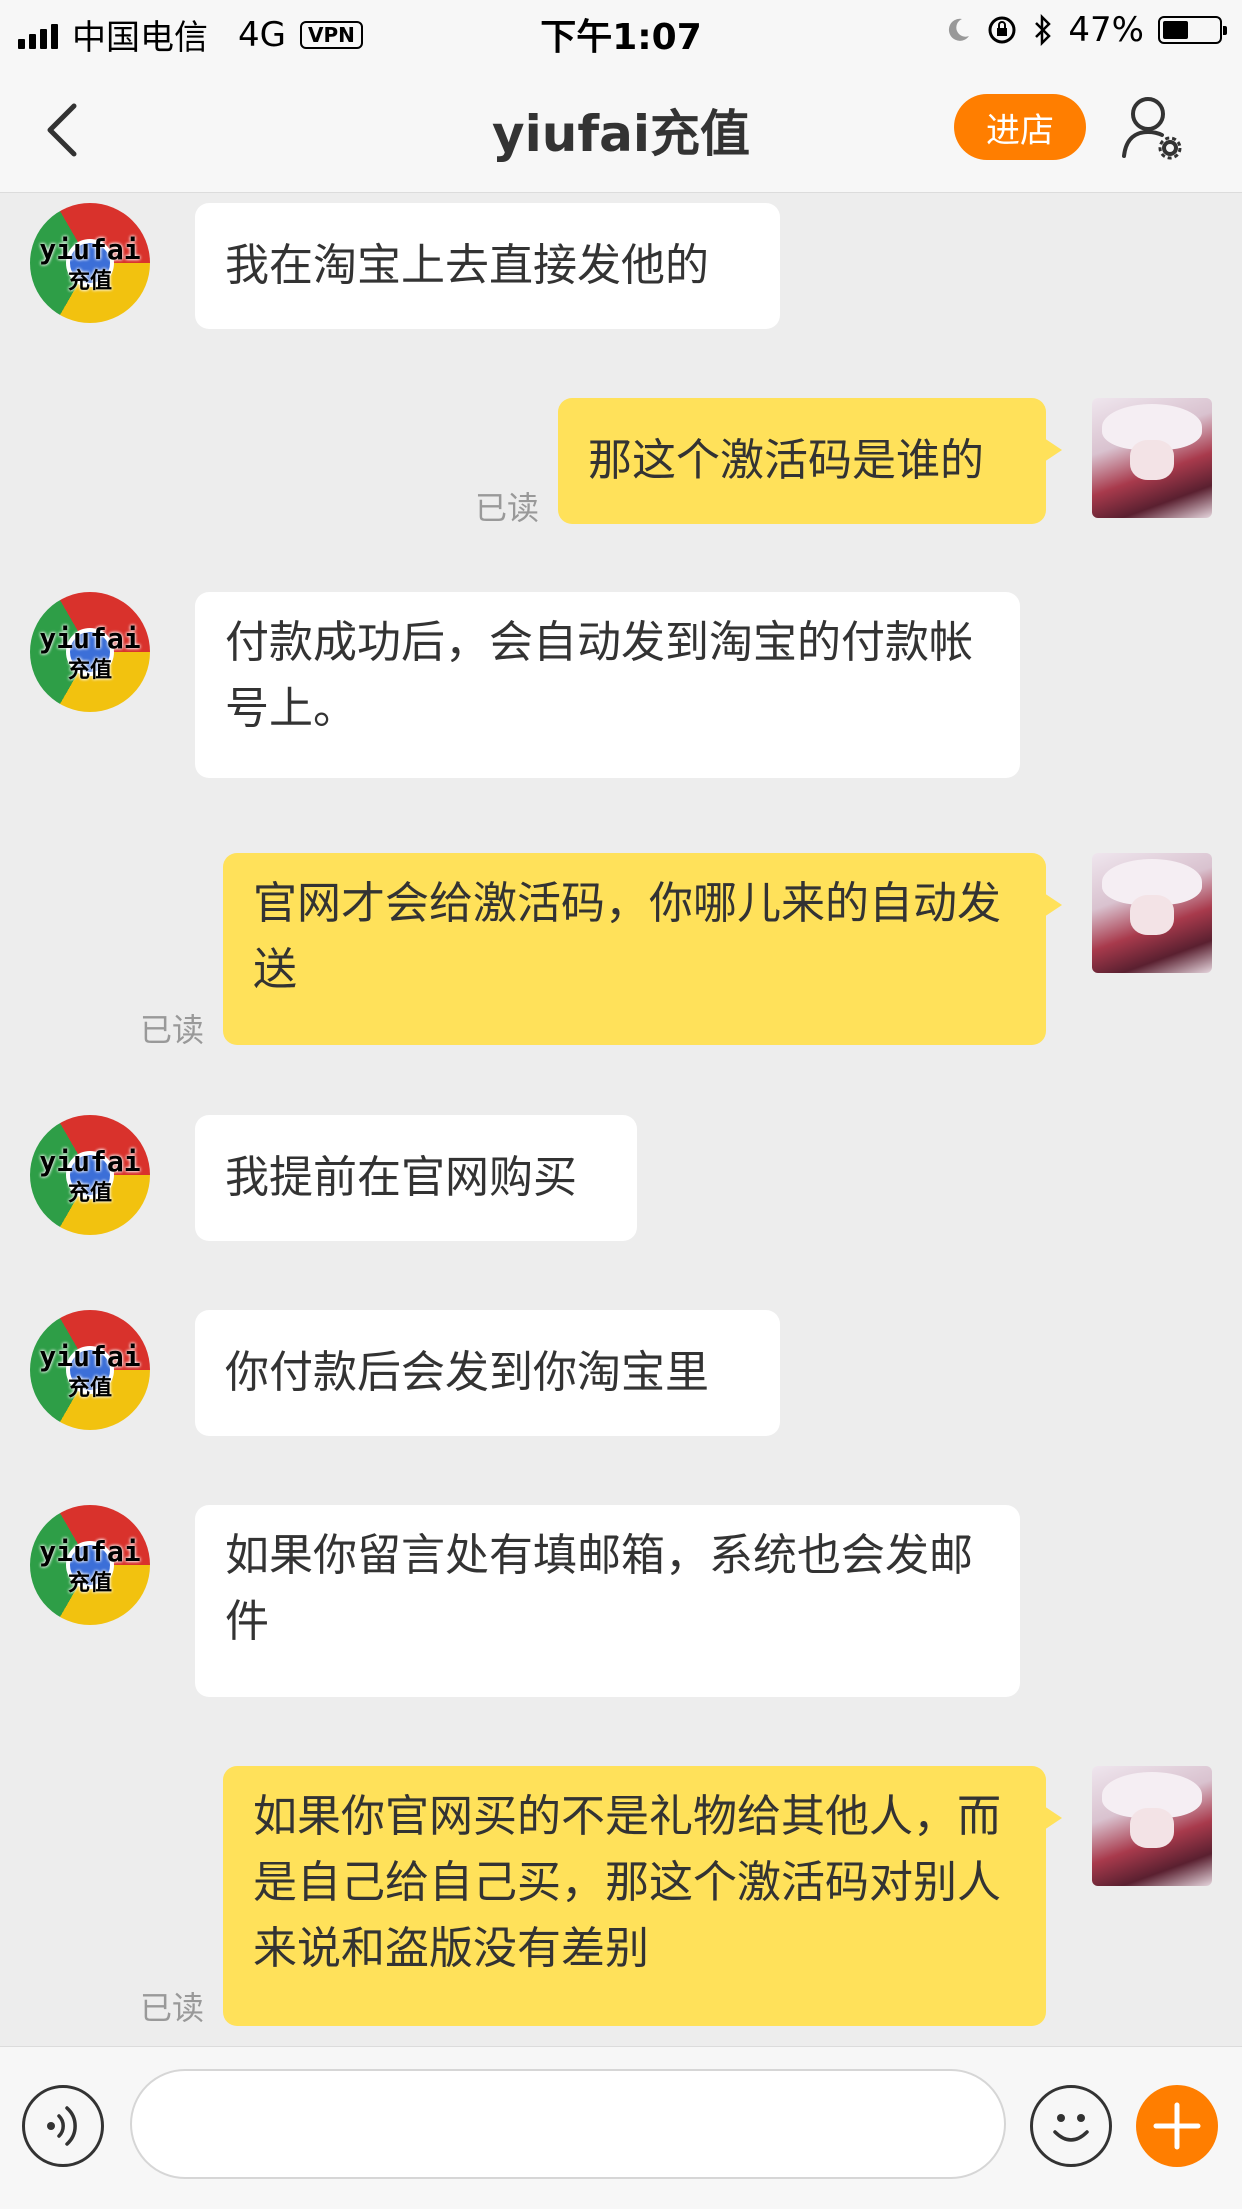 Image resolution: width=1242 pixels, height=2209 pixels. What do you see at coordinates (810, 461) in the screenshot?
I see `message-bubble: 那这个激活码是谁的` at bounding box center [810, 461].